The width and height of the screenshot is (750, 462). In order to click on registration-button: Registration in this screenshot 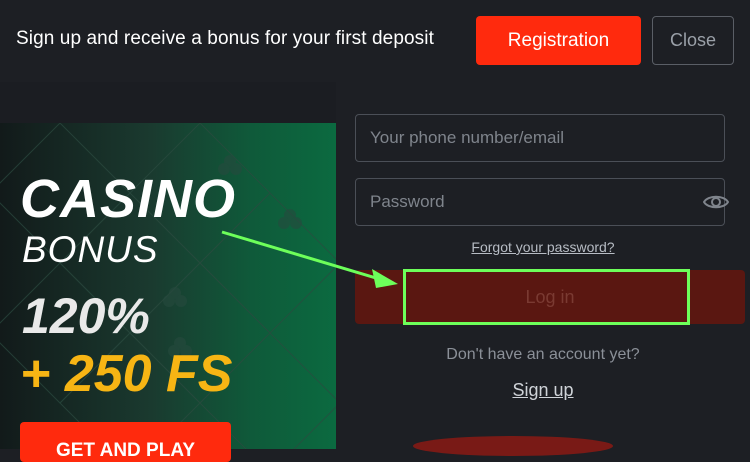, I will do `click(558, 40)`.